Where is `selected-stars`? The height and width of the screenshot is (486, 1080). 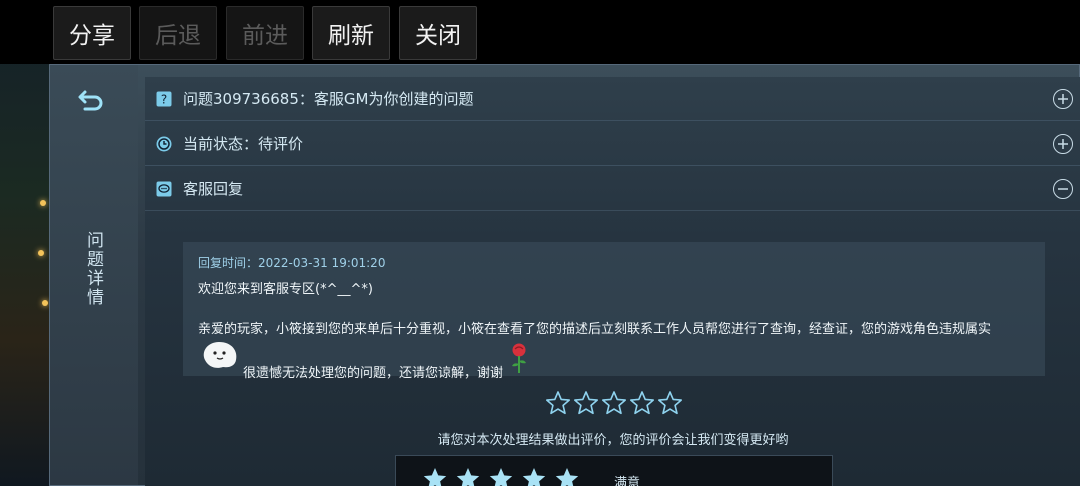 selected-stars is located at coordinates (501, 476).